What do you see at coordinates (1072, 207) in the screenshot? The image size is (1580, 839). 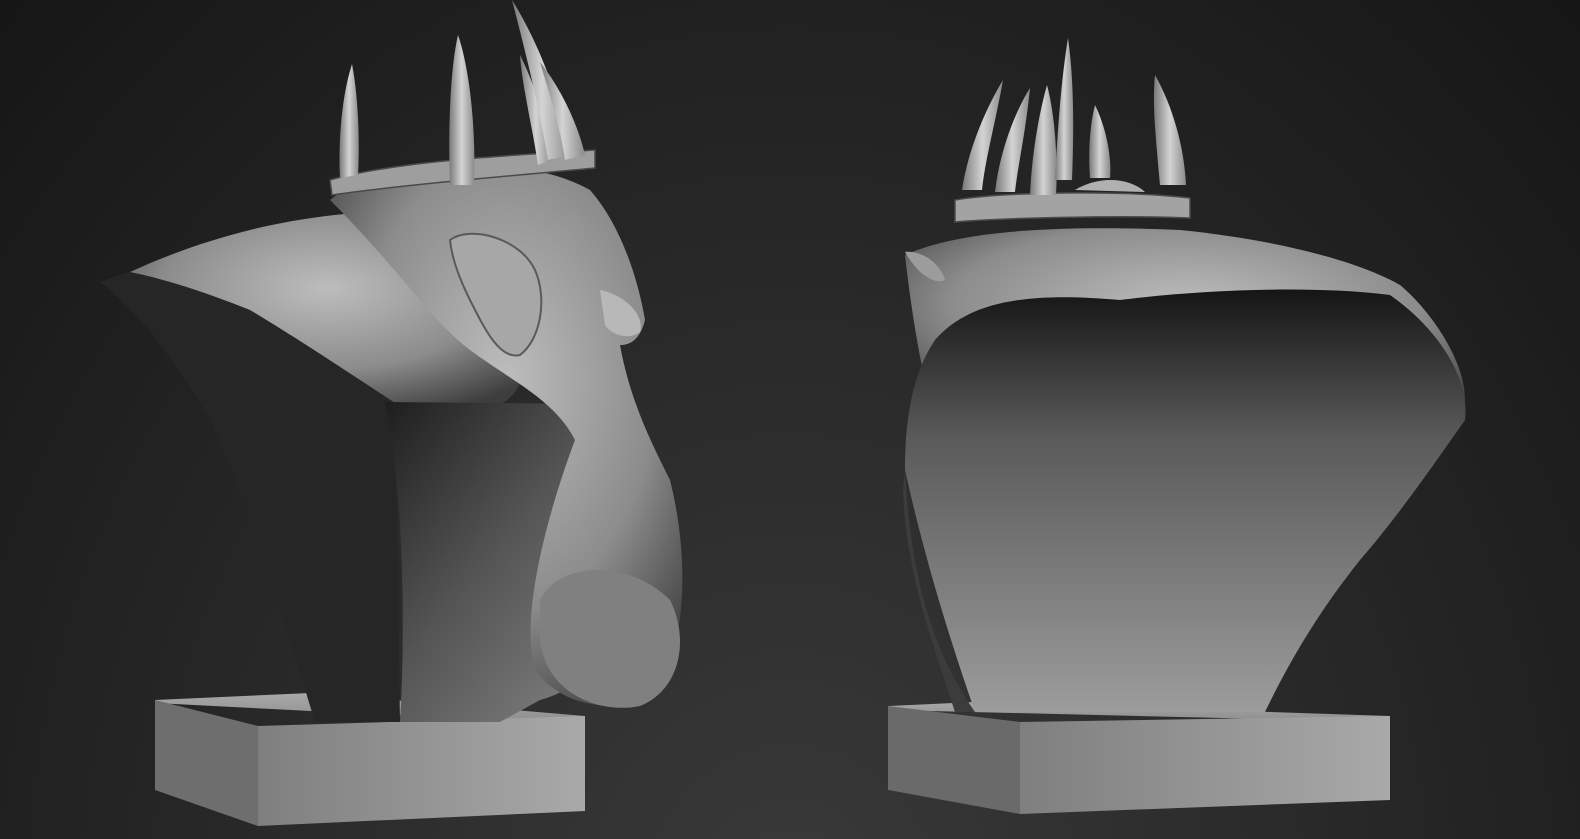 I see `back-view-crown-band` at bounding box center [1072, 207].